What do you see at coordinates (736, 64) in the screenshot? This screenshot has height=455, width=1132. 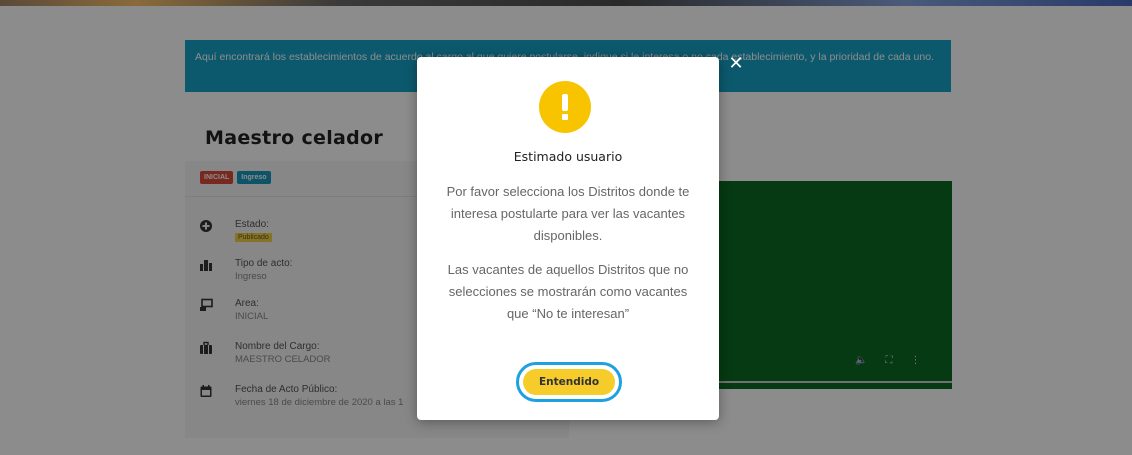 I see `close-icon: ✕` at bounding box center [736, 64].